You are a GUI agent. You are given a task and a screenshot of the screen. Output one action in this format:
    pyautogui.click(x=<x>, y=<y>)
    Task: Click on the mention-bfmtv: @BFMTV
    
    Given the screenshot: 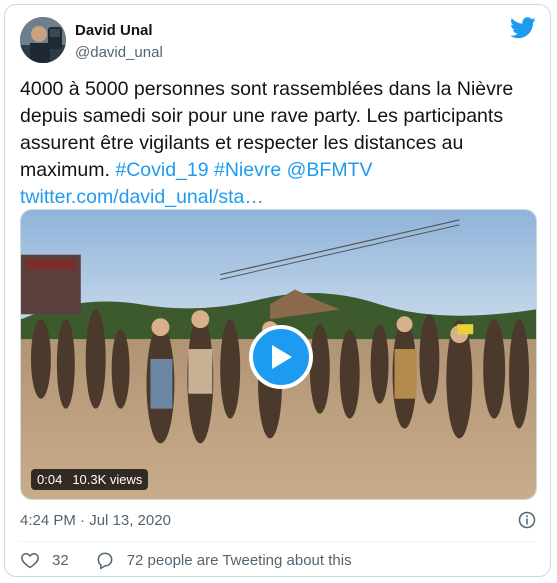 What is the action you would take?
    pyautogui.click(x=330, y=170)
    